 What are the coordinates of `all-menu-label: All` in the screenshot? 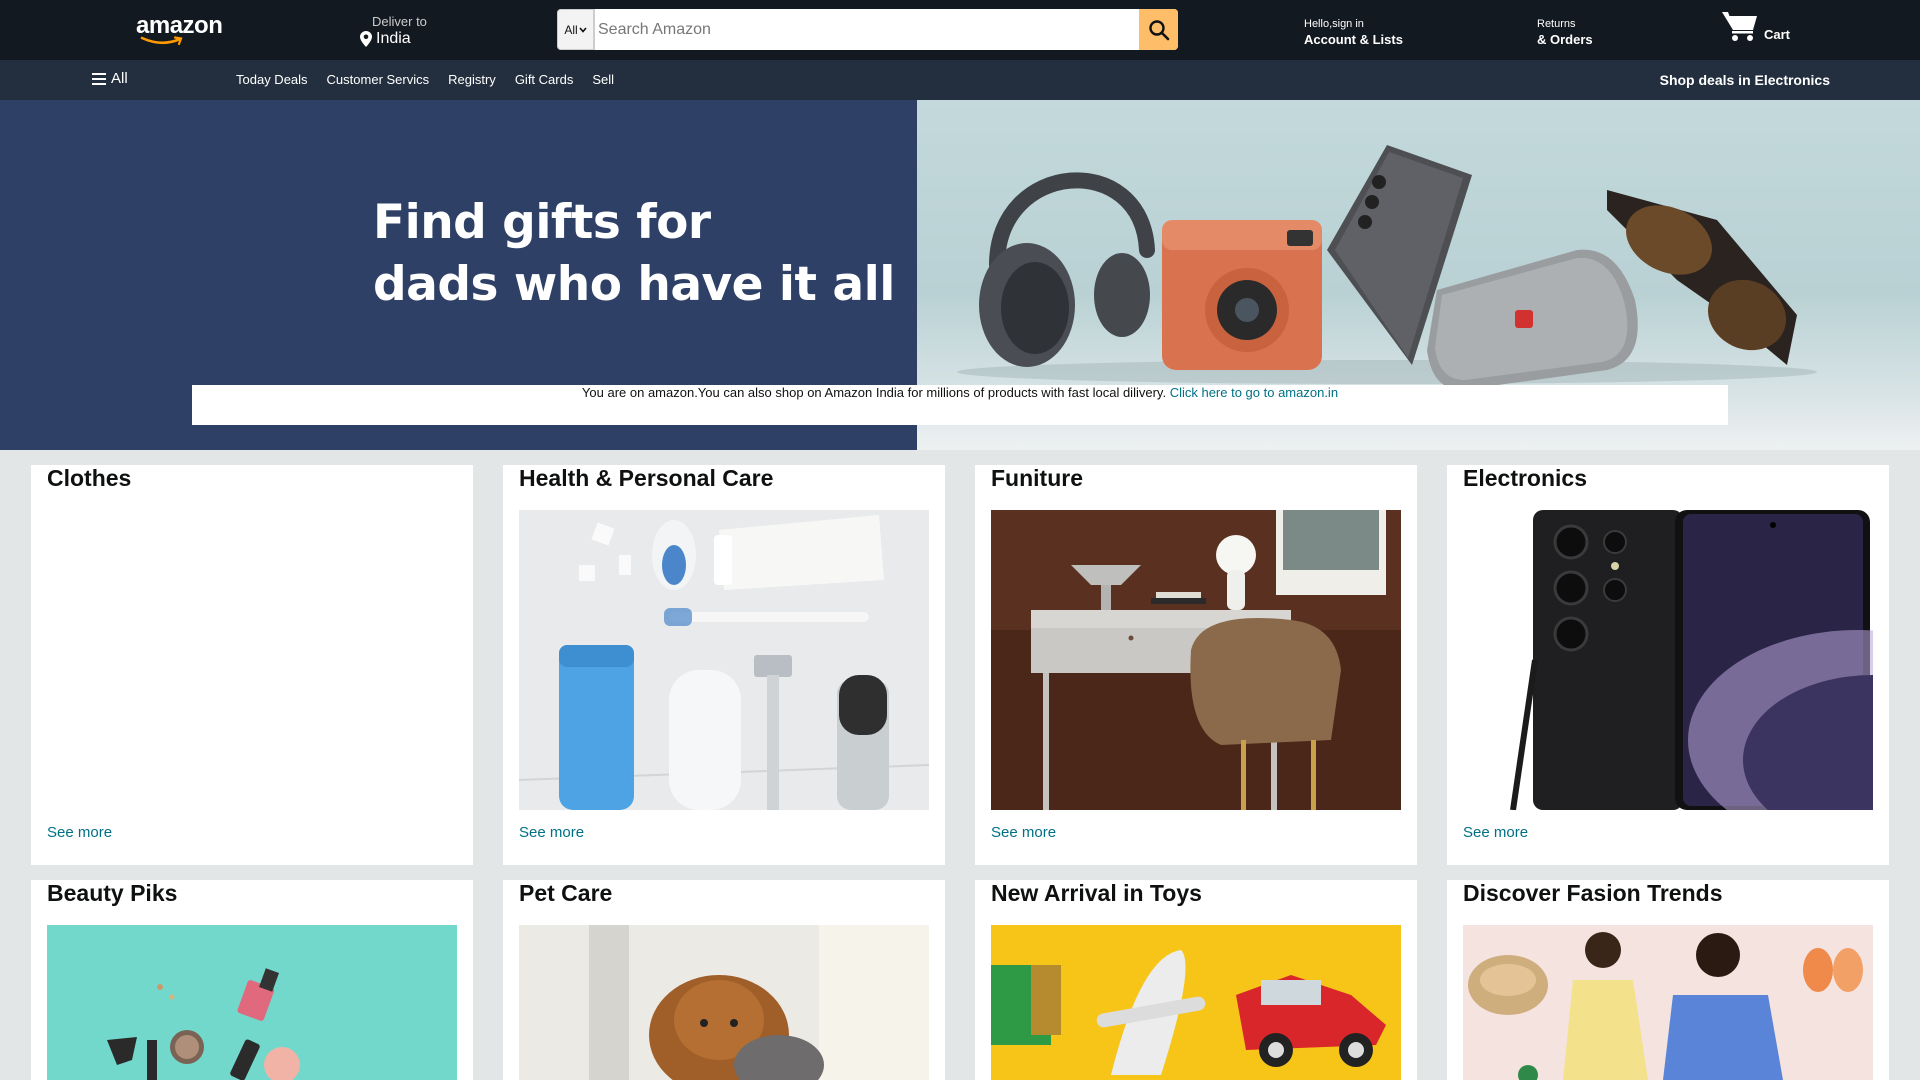 It's located at (119, 78).